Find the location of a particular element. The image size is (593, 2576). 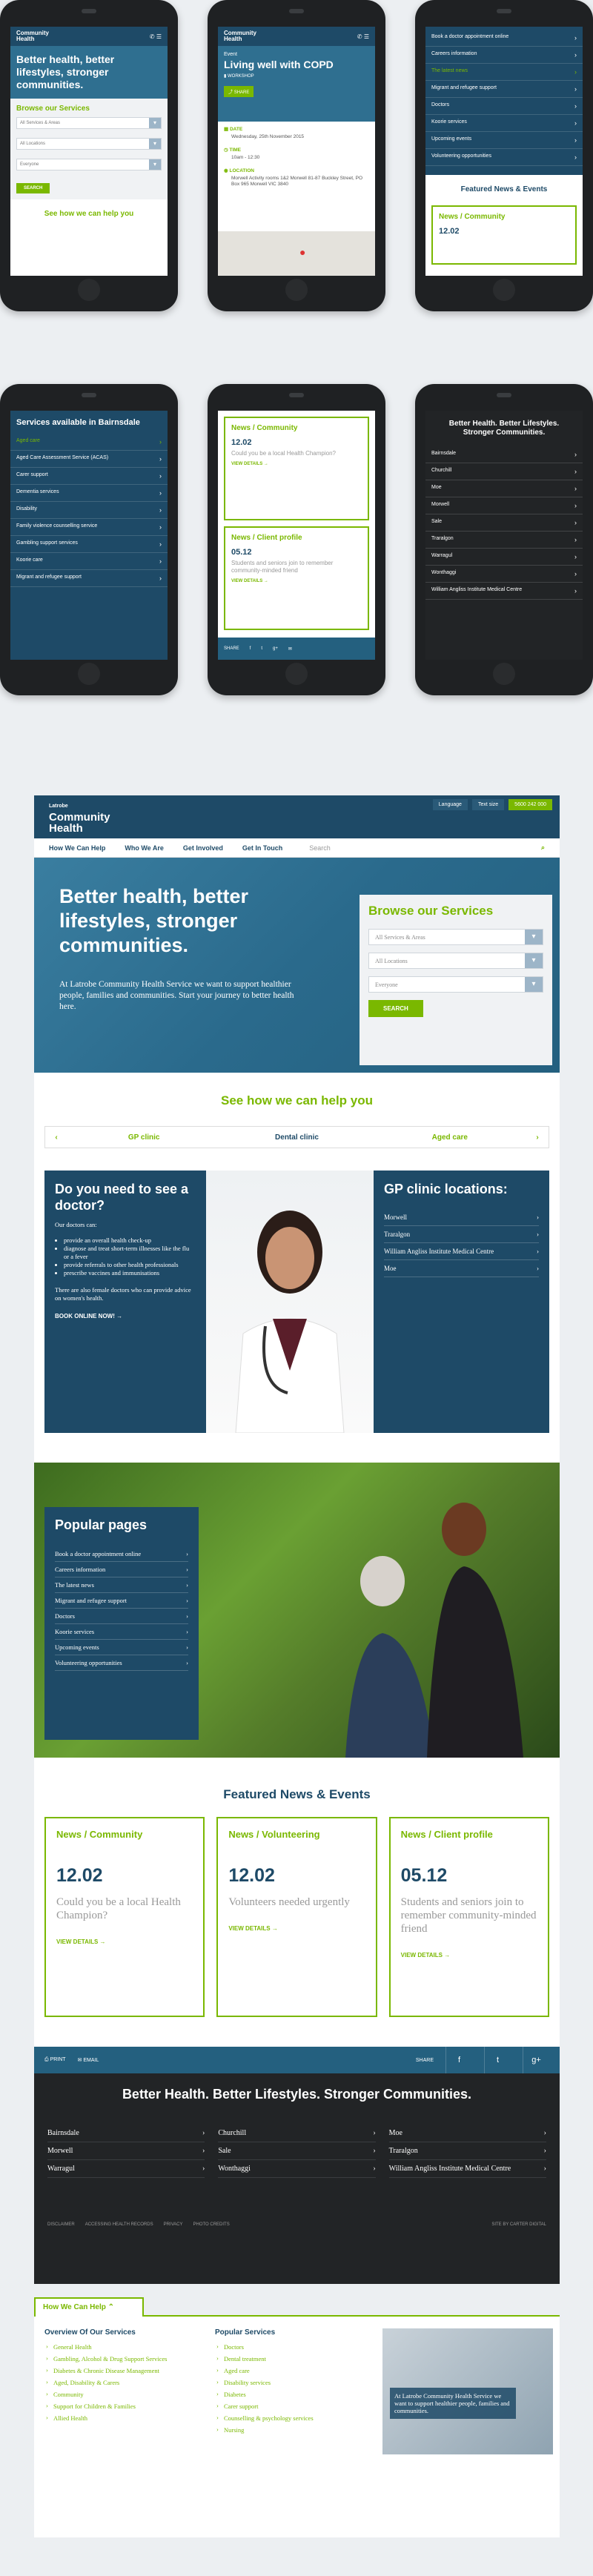

menu-item: Support for Children & Families is located at coordinates (122, 2406).